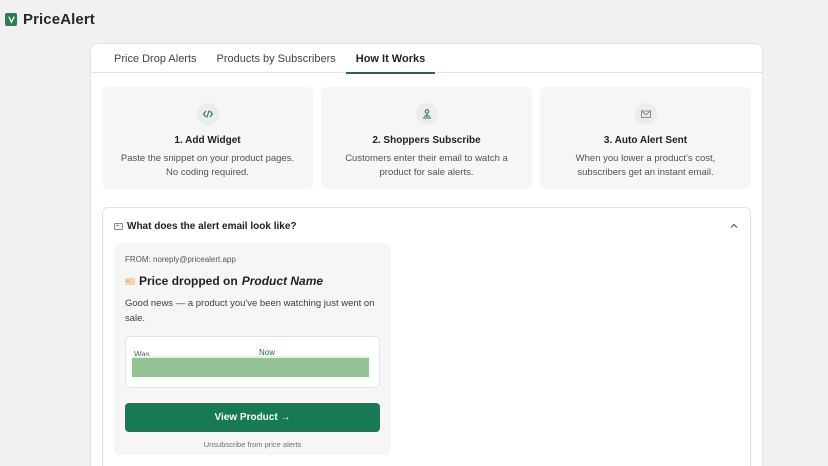 This screenshot has width=828, height=466. I want to click on mail-icon, so click(645, 114).